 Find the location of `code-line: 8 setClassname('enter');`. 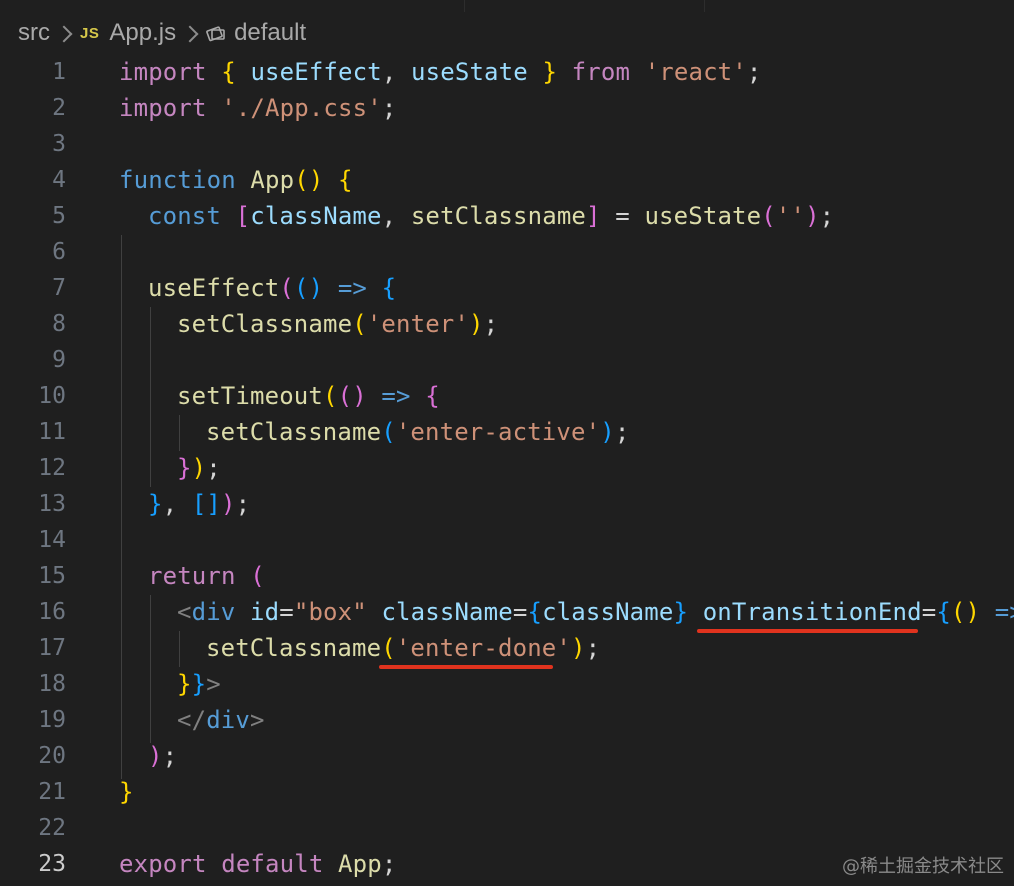

code-line: 8 setClassname('enter'); is located at coordinates (507, 324).